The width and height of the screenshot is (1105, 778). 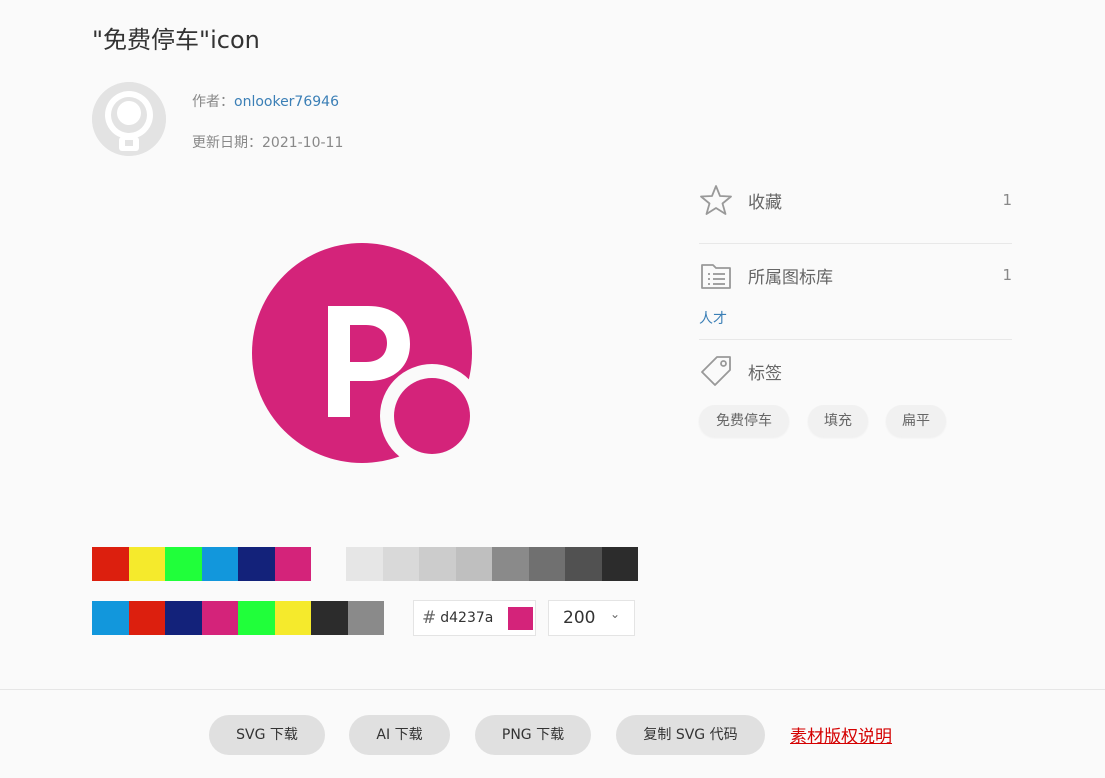 I want to click on favorite-count: 1, so click(x=1007, y=200).